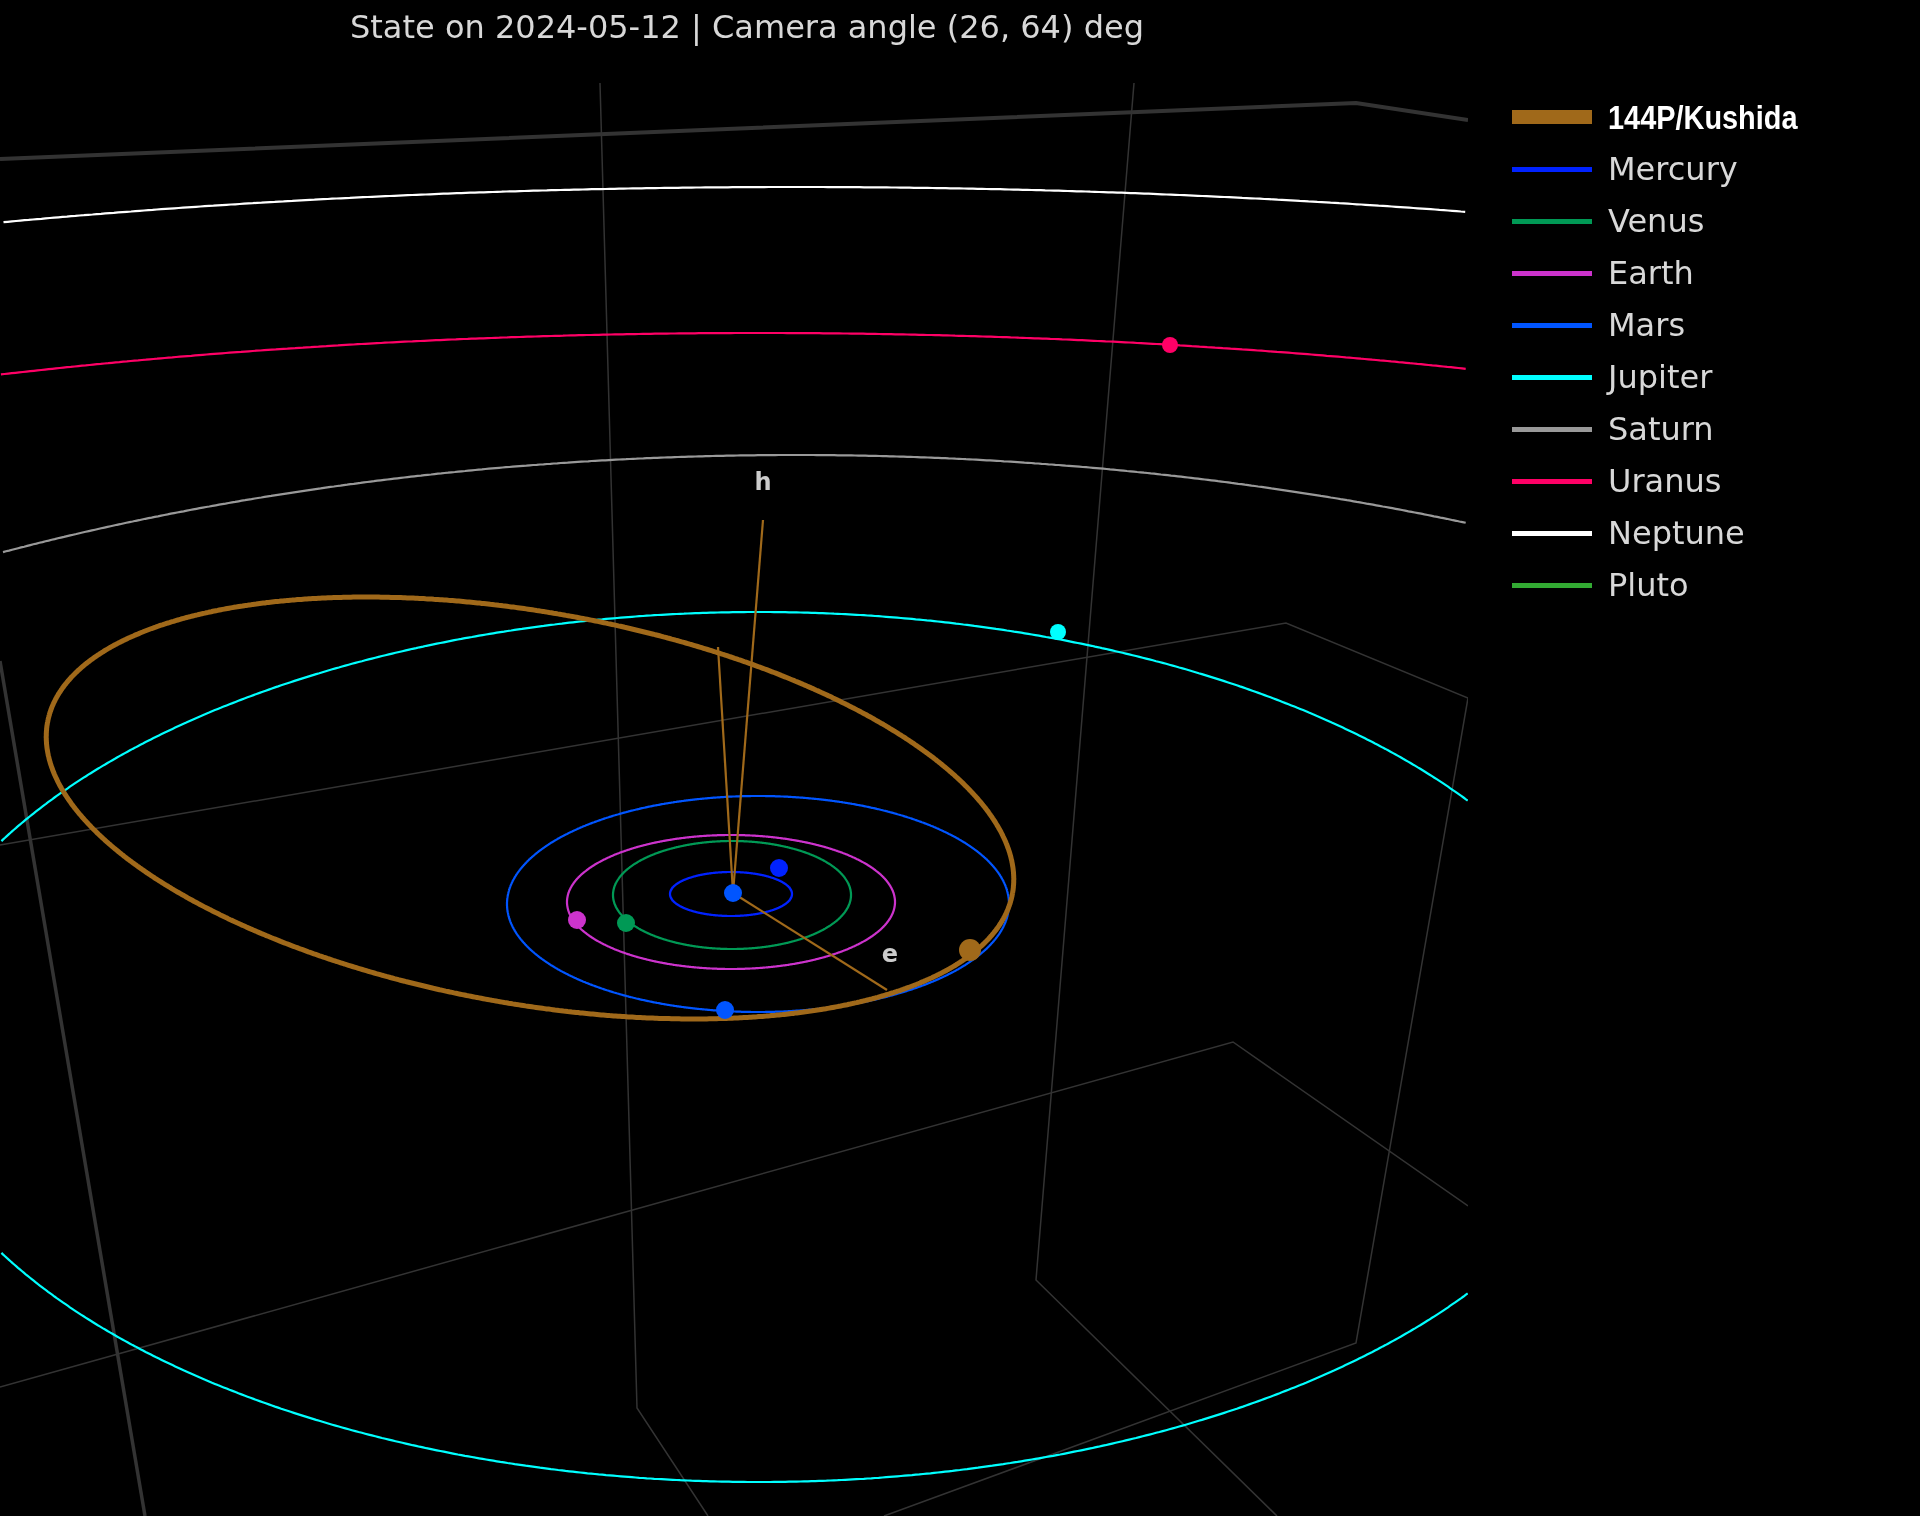 This screenshot has width=1920, height=1516. What do you see at coordinates (747, 27) in the screenshot?
I see `plot-title: State on 2024-05-12 | Camera angle (26, 64) deg` at bounding box center [747, 27].